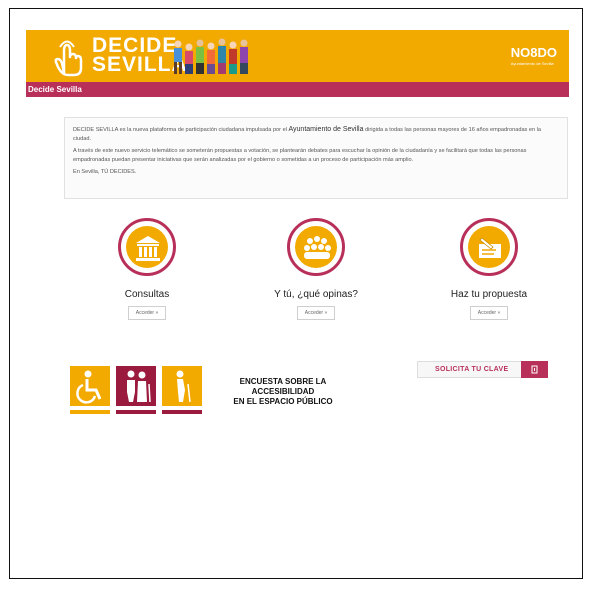  I want to click on survey-line3: EN EL ESPACIO PÚBLICO, so click(283, 401).